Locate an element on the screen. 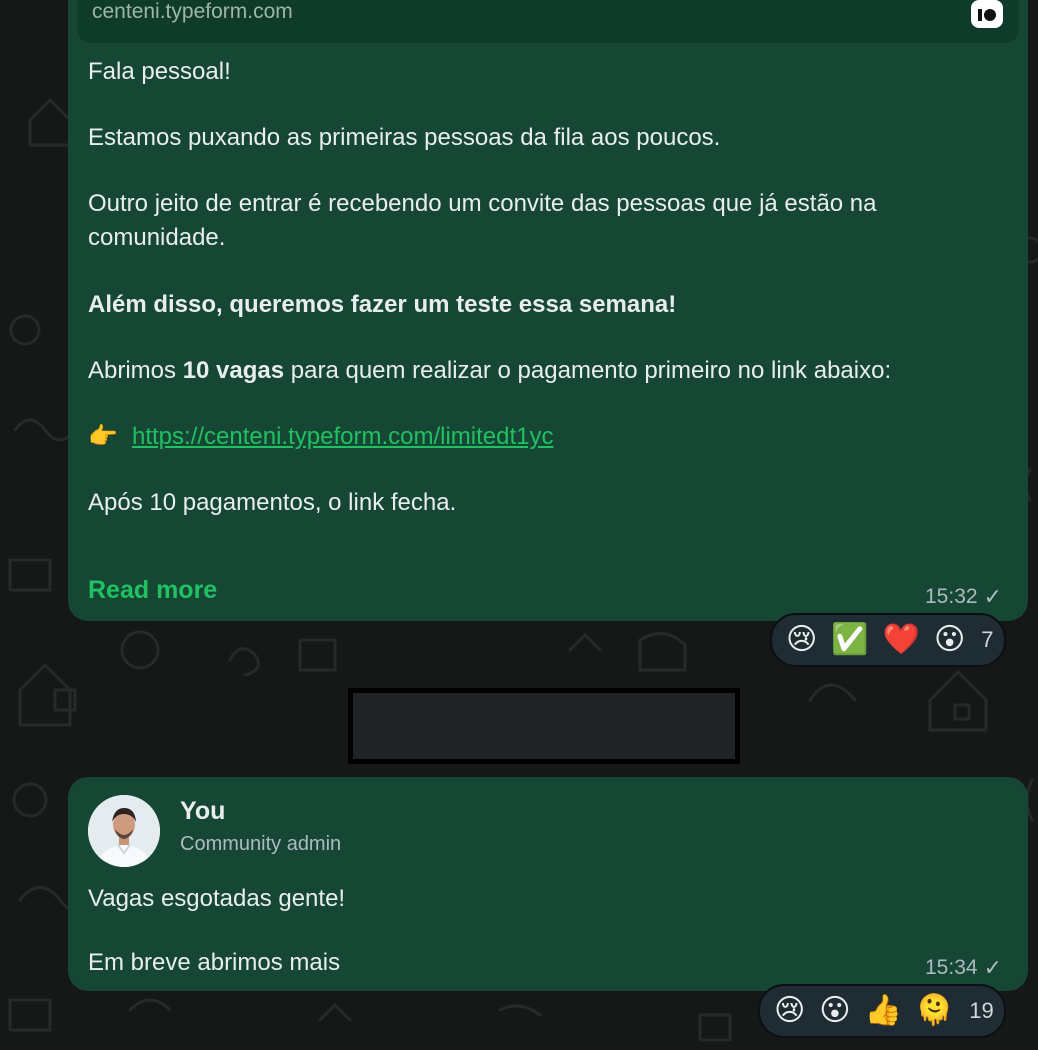  check-mark-icon: ✅ is located at coordinates (850, 639).